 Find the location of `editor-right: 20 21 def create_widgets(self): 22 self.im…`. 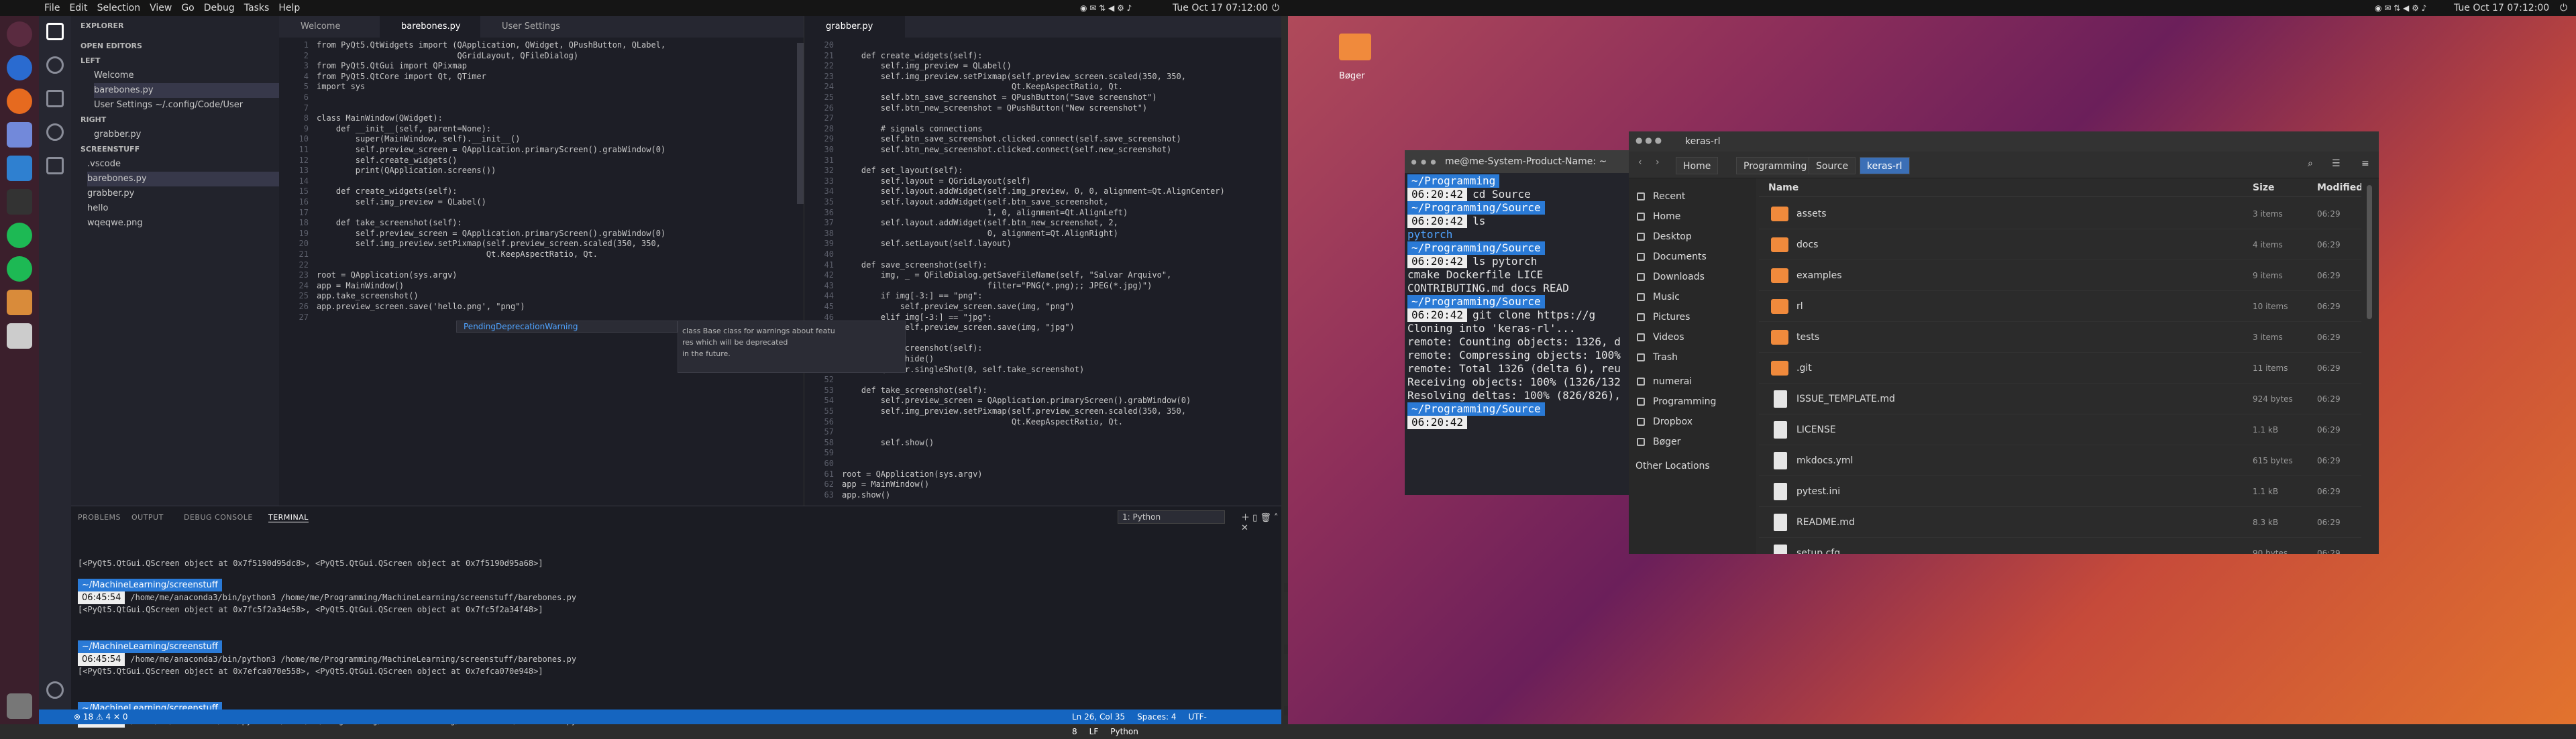

editor-right: 20 21 def create_widgets(self): 22 self.im… is located at coordinates (1042, 272).